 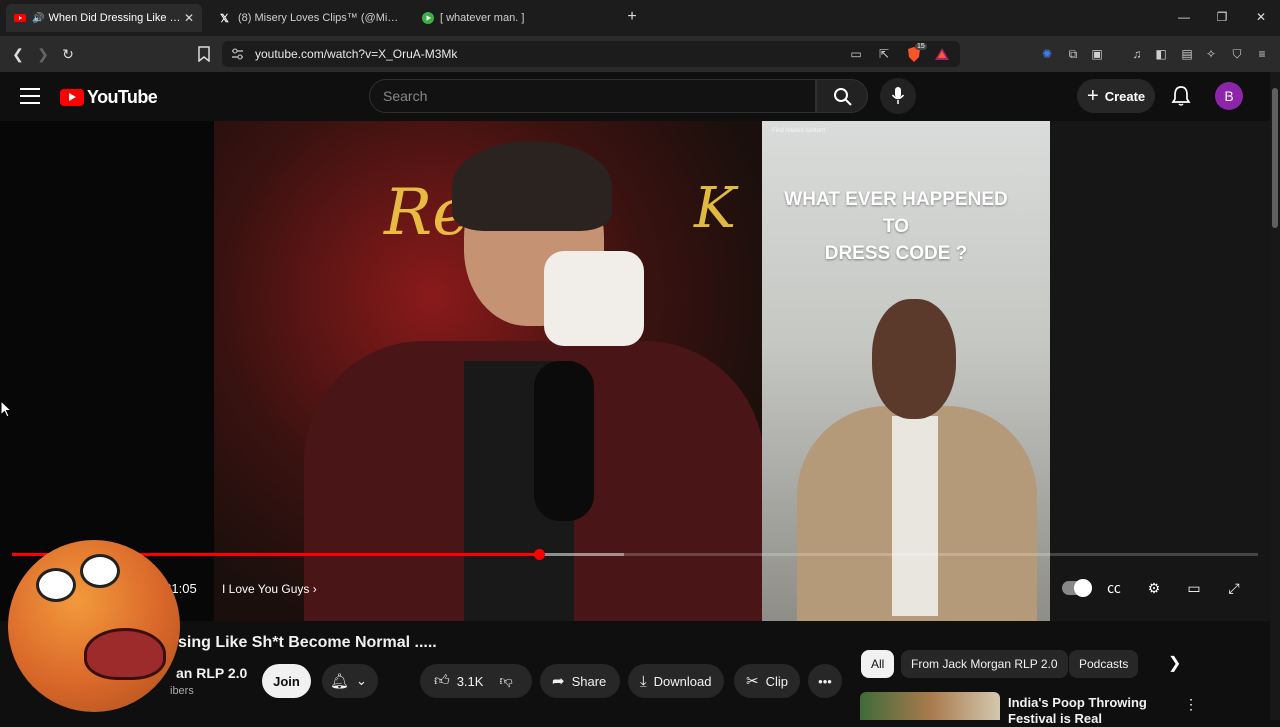 What do you see at coordinates (1093, 711) in the screenshot?
I see `recommended-title: India's Poop Throwing Festival is Real` at bounding box center [1093, 711].